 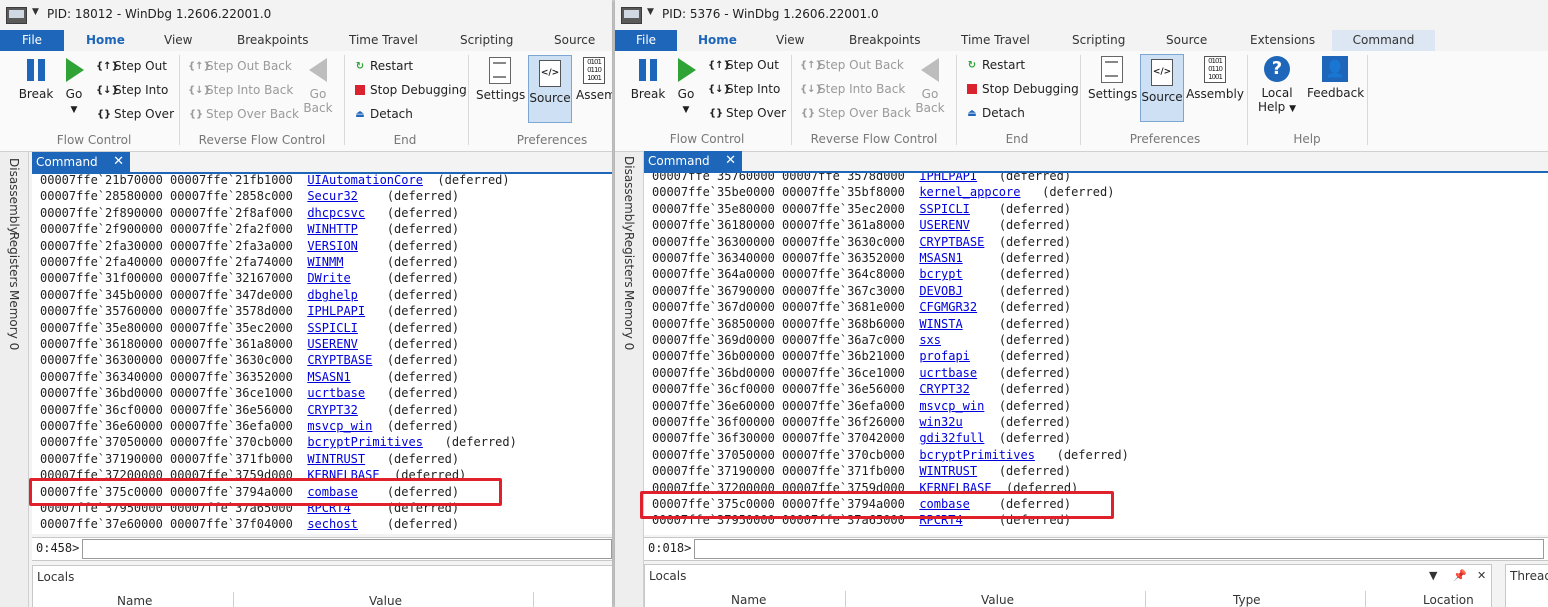 I want to click on module-name-link: sechost, so click(x=332, y=524).